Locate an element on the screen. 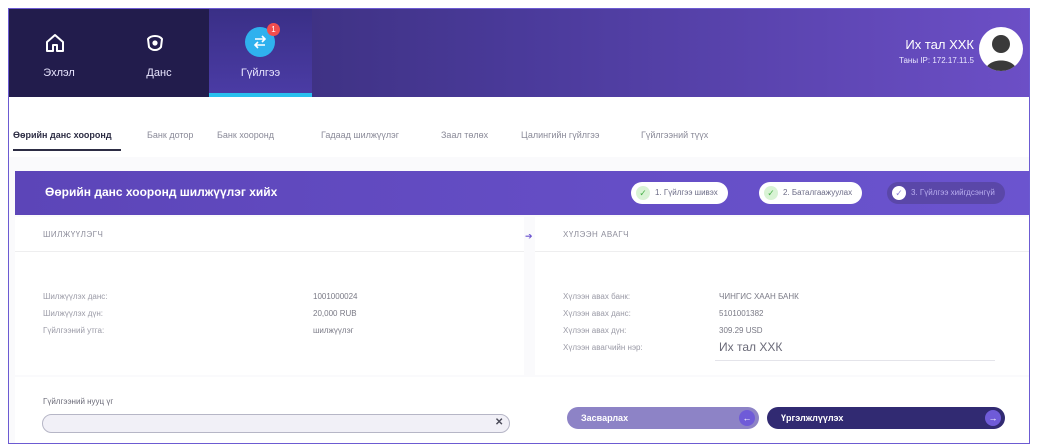 The width and height of the screenshot is (1040, 446). nav-home: Эхлэл is located at coordinates (59, 53).